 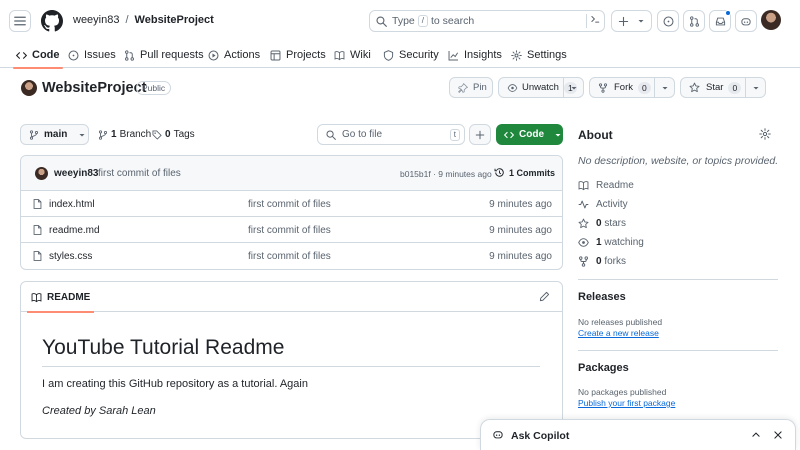 What do you see at coordinates (544, 296) in the screenshot?
I see `pencil-icon` at bounding box center [544, 296].